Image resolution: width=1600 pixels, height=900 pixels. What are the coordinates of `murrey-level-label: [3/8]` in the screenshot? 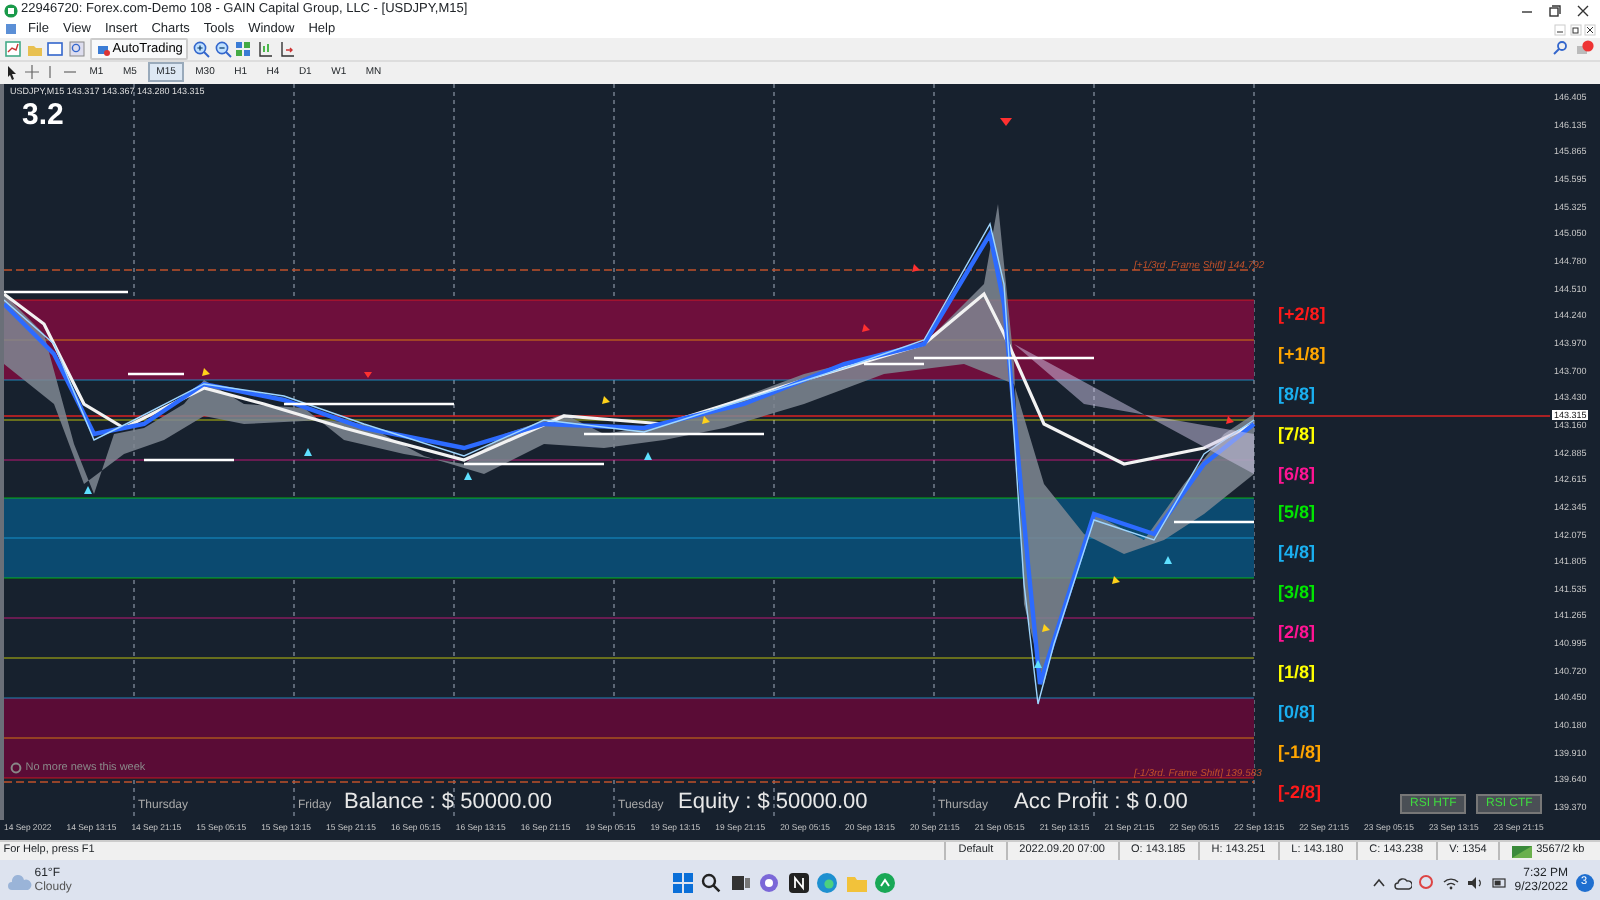 It's located at (1297, 593).